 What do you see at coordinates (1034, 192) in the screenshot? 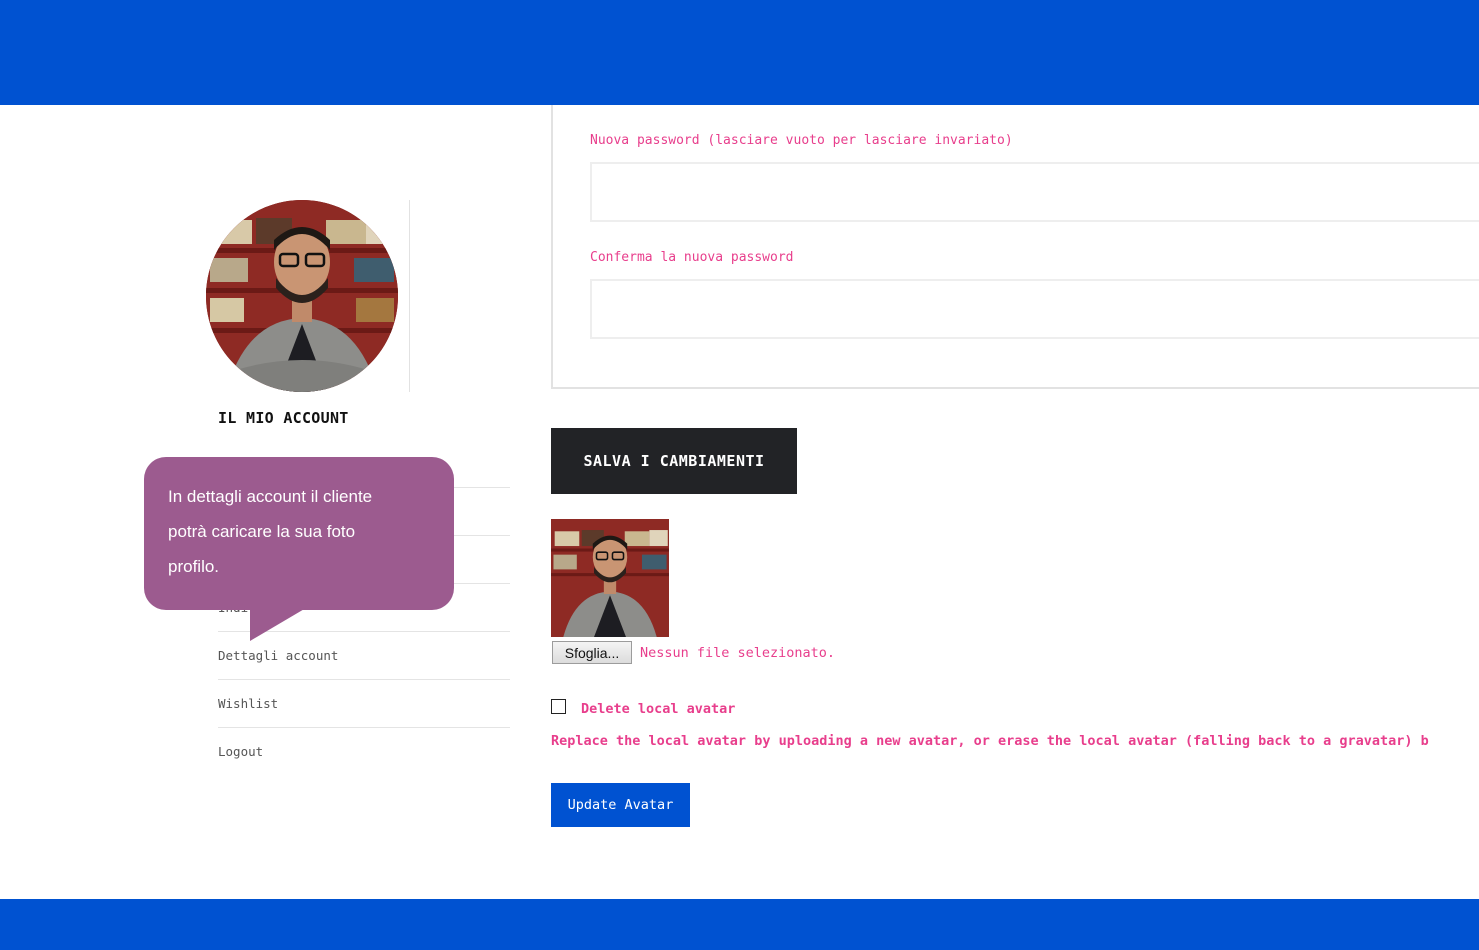
I see `new-password-input` at bounding box center [1034, 192].